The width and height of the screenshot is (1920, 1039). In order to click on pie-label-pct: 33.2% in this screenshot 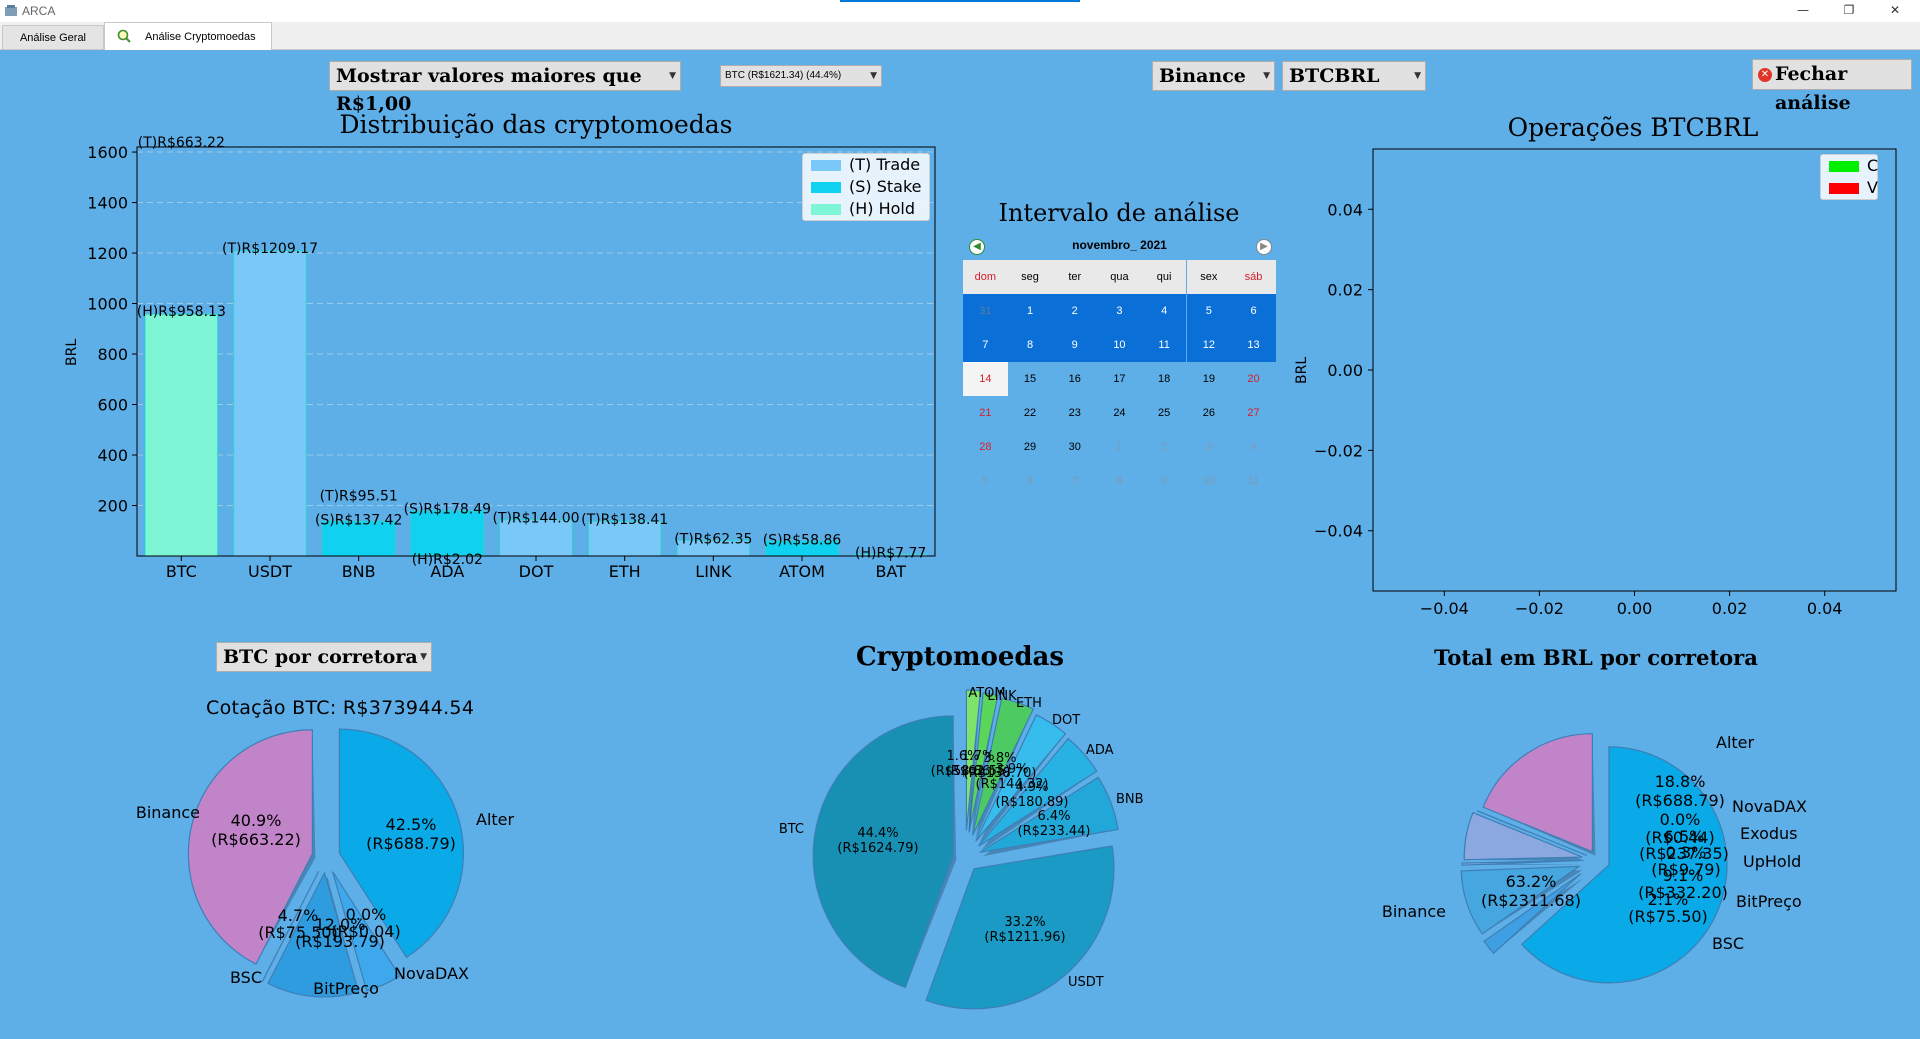, I will do `click(1024, 922)`.